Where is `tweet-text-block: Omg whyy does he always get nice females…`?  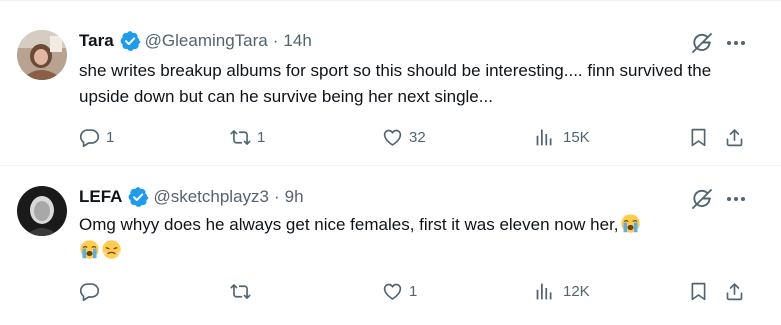 tweet-text-block: Omg whyy does he always get nice females… is located at coordinates (419, 238).